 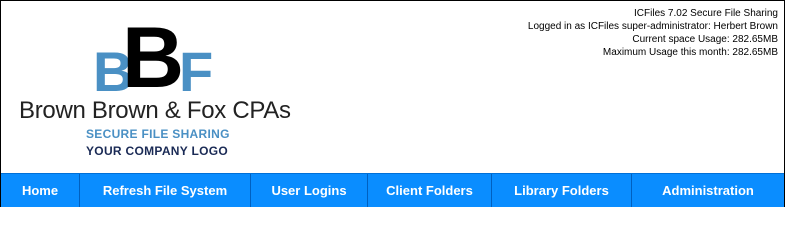 What do you see at coordinates (690, 52) in the screenshot?
I see `maximum-usage: Maximum Usage this month: 282.65MB` at bounding box center [690, 52].